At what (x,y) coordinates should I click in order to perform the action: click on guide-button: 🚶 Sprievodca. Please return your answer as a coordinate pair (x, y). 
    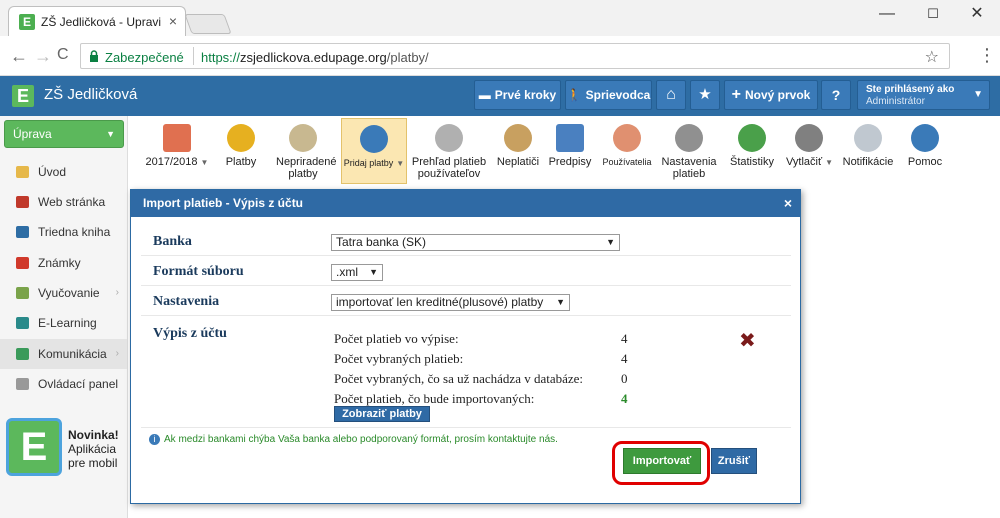
    Looking at the image, I should click on (608, 95).